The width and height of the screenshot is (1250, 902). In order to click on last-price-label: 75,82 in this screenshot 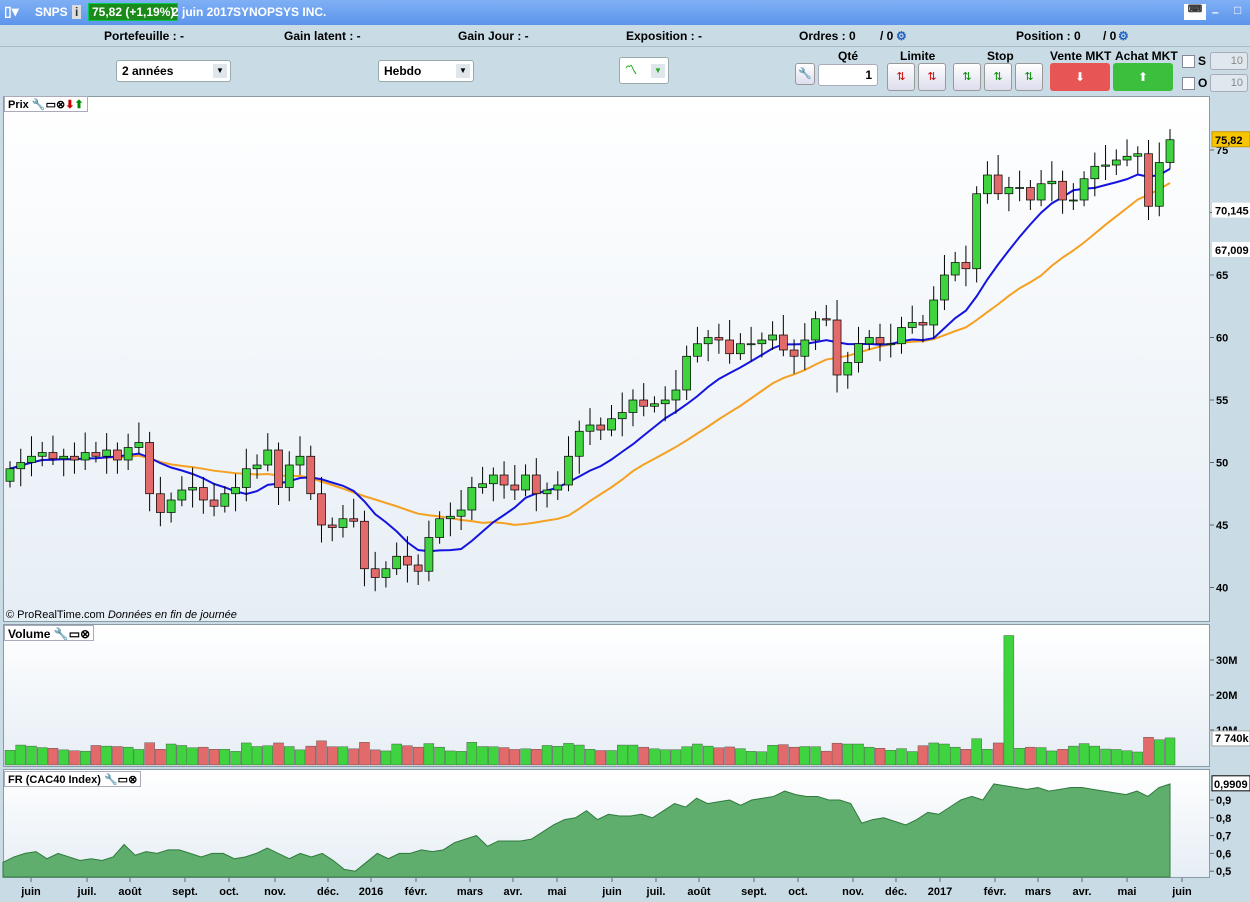, I will do `click(1229, 141)`.